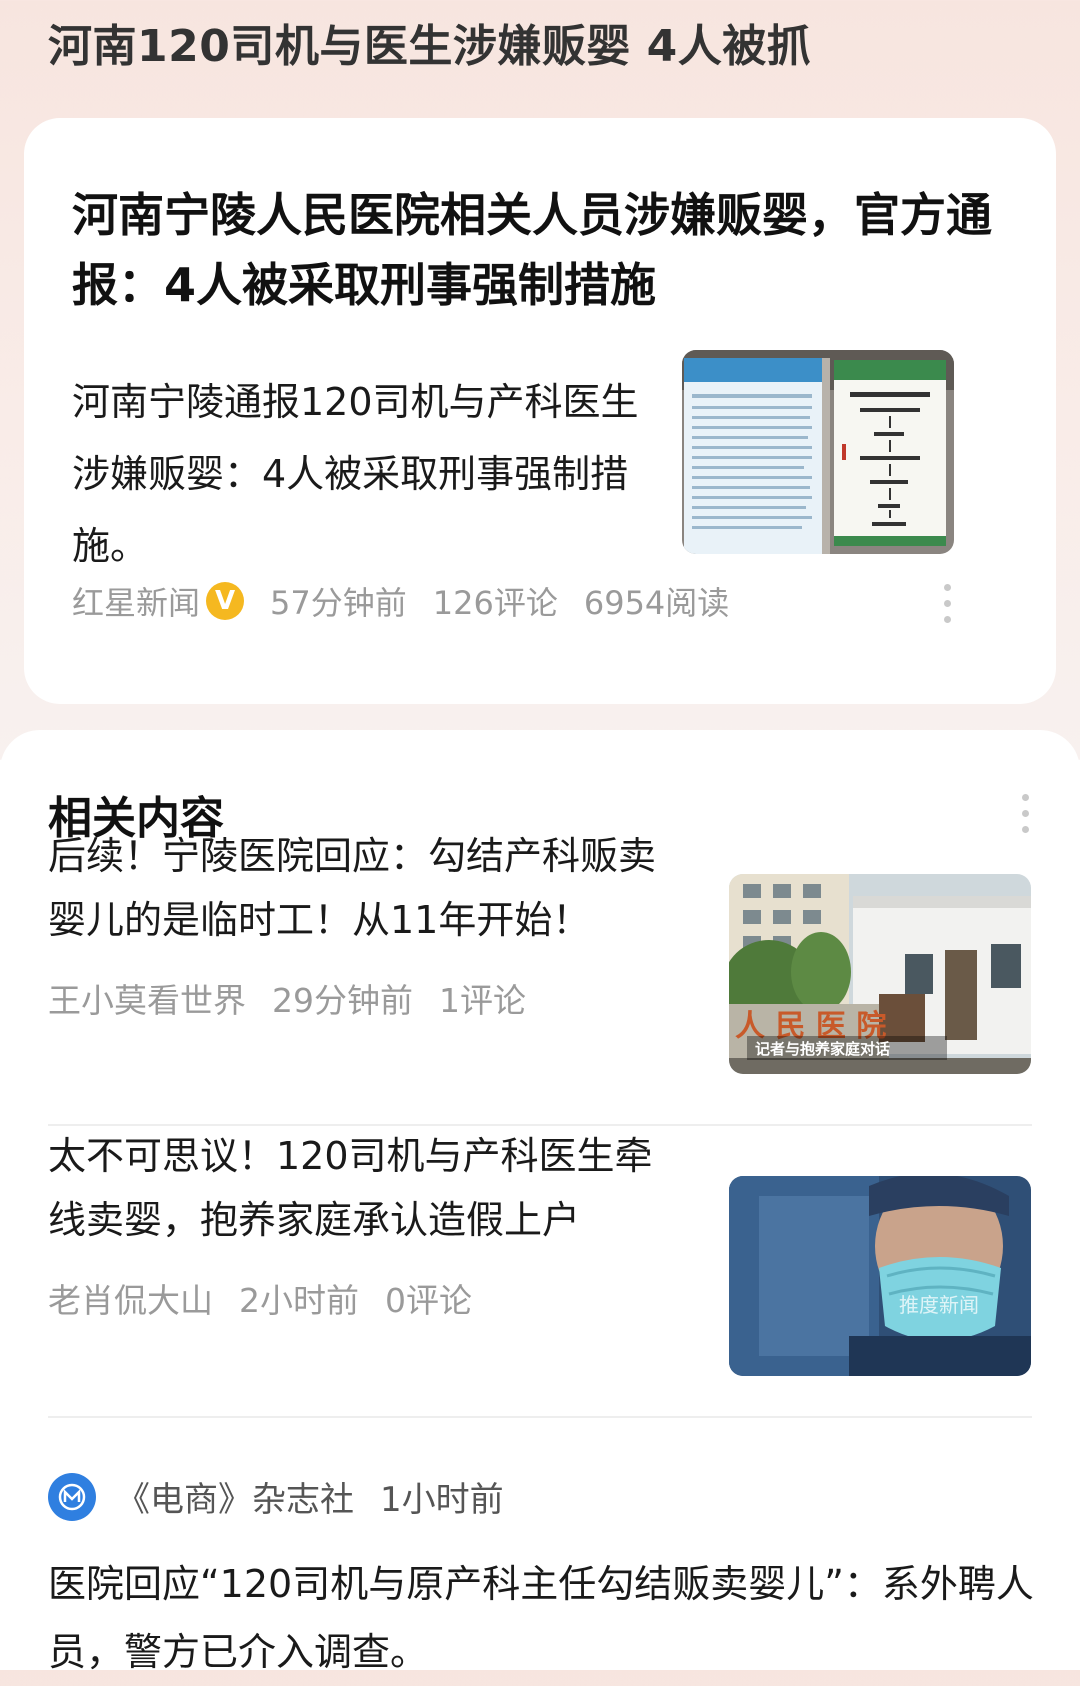 Image resolution: width=1080 pixels, height=1686 pixels. Describe the element at coordinates (372, 474) in the screenshot. I see `news-summary: 河南宁陵通报120司机与产科医生涉嫌贩婴：4人被采取刑事强制措施。` at that location.